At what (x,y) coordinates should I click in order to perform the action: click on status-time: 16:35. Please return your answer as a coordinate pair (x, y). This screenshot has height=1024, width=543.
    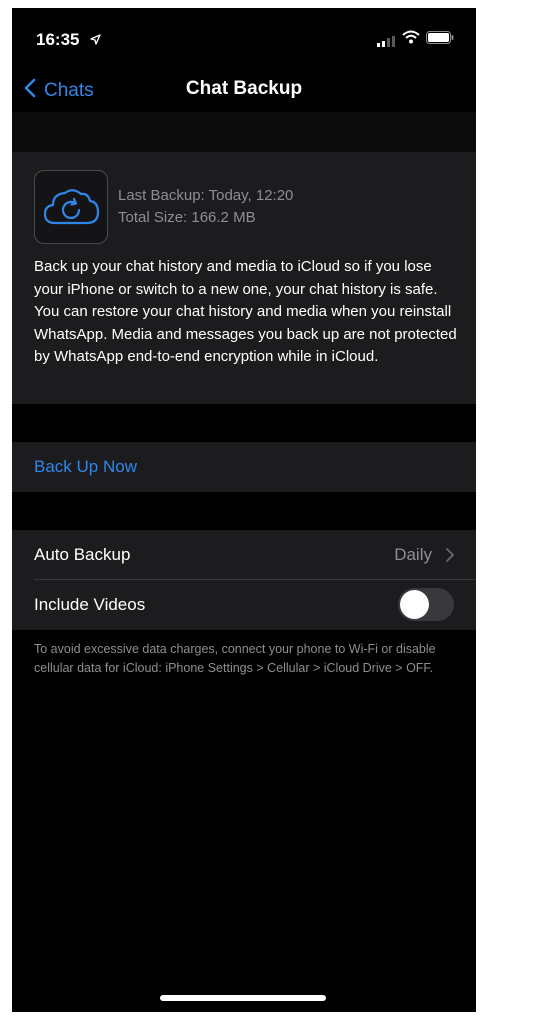
    Looking at the image, I should click on (58, 39).